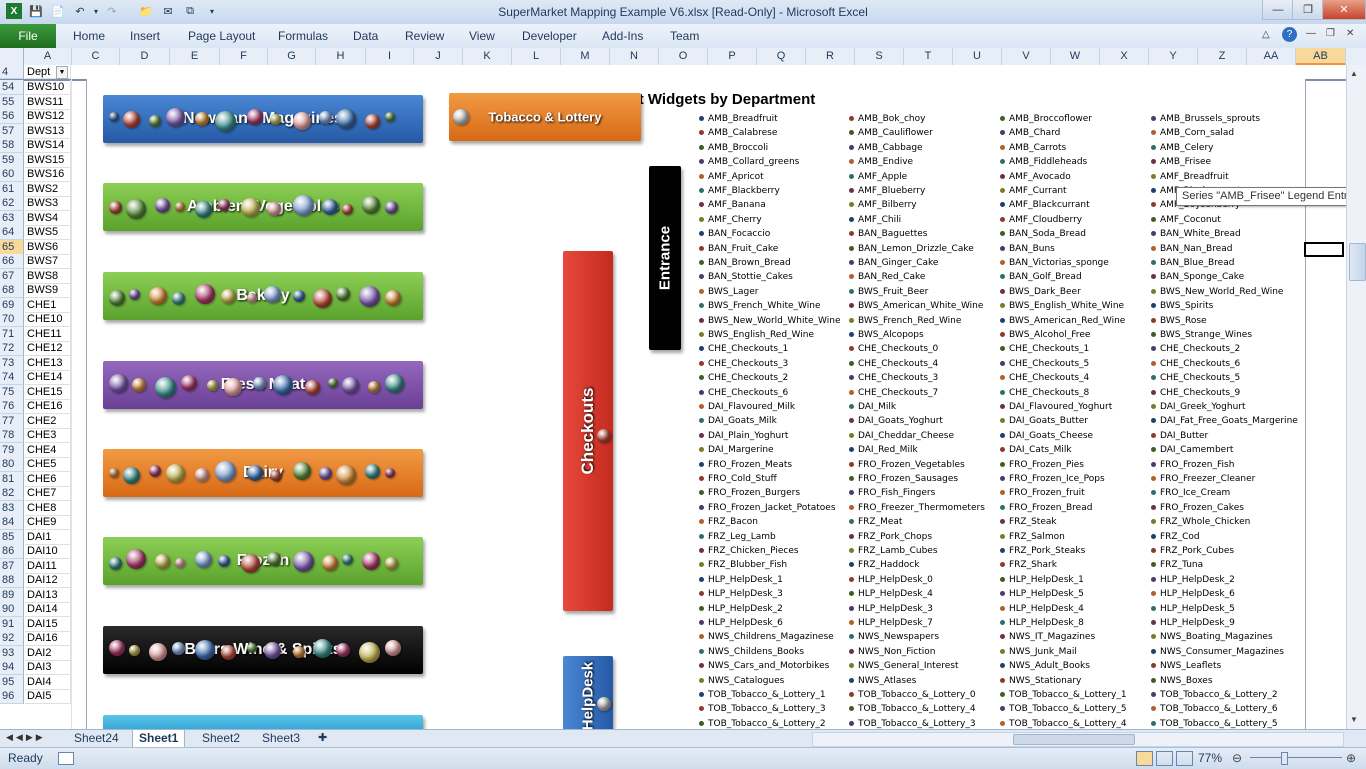 Image resolution: width=1366 pixels, height=769 pixels. I want to click on legend-entry: CHE_Checkouts_7, so click(893, 393).